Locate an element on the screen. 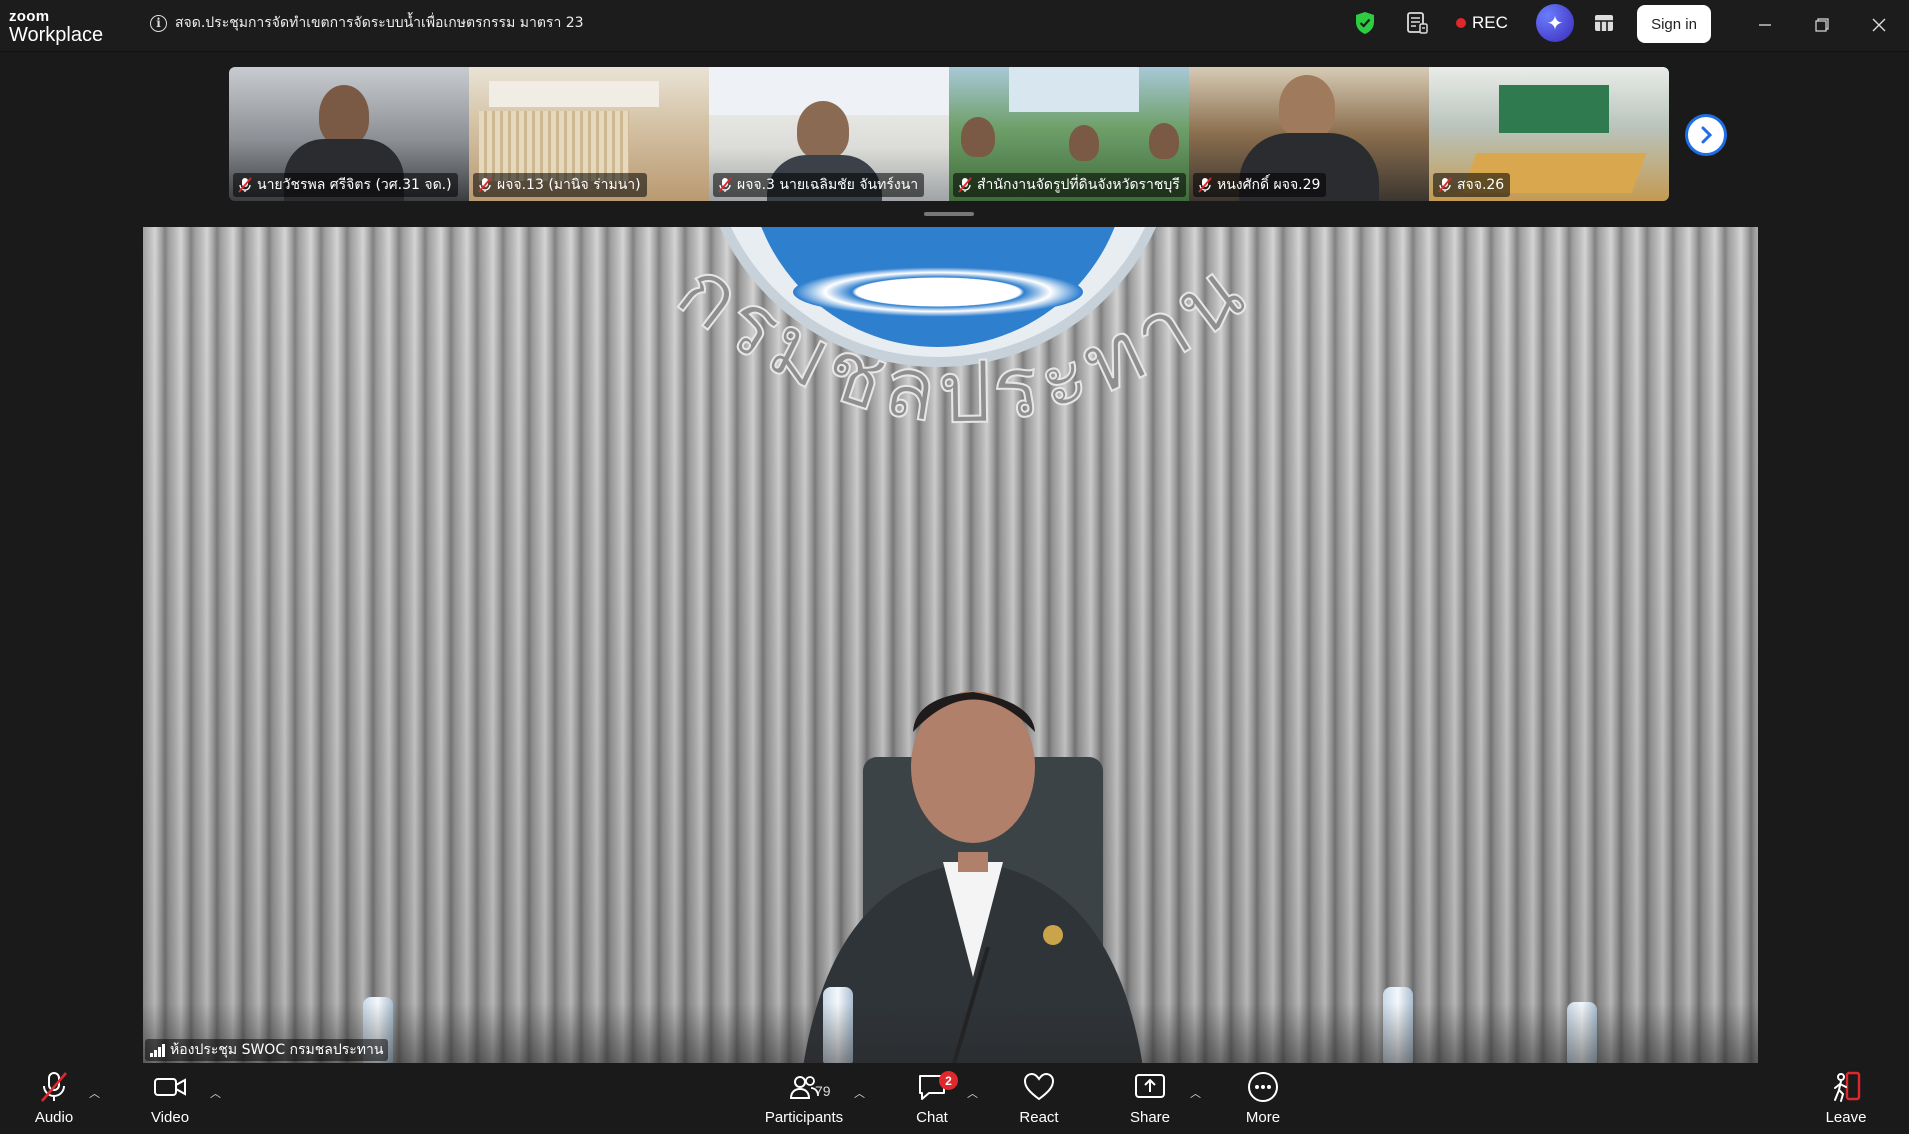 The width and height of the screenshot is (1909, 1134). participant-name-label: นายวัชรพล ศรีจิตร (วศ.31 จด.) is located at coordinates (345, 185).